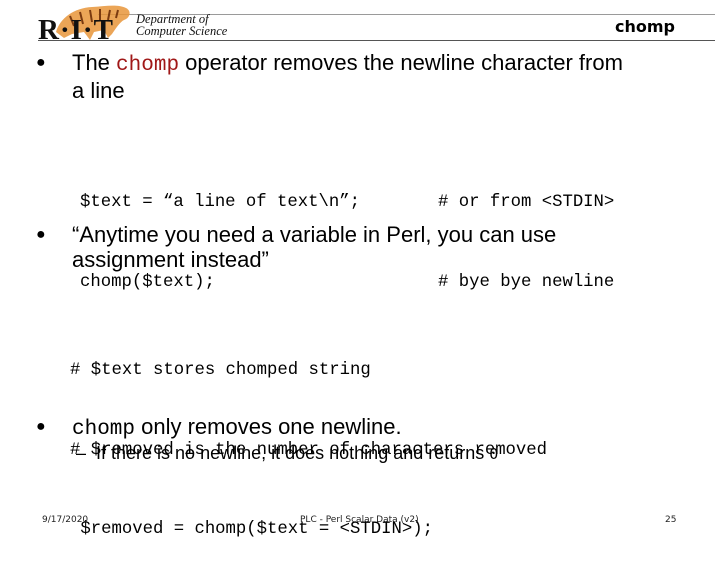 The height and width of the screenshot is (570, 720). Describe the element at coordinates (98, 90) in the screenshot. I see `bullet-1-line2: a line` at that location.